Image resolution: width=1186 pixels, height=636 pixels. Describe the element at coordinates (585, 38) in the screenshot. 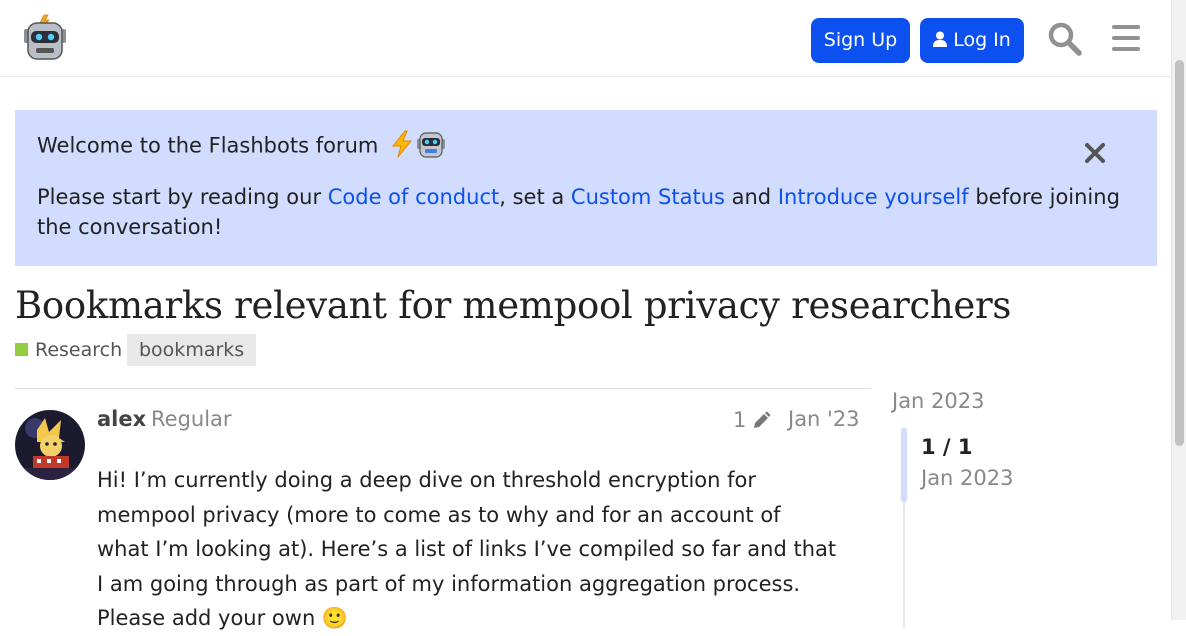

I see `site-header: Sign Up Log In` at that location.